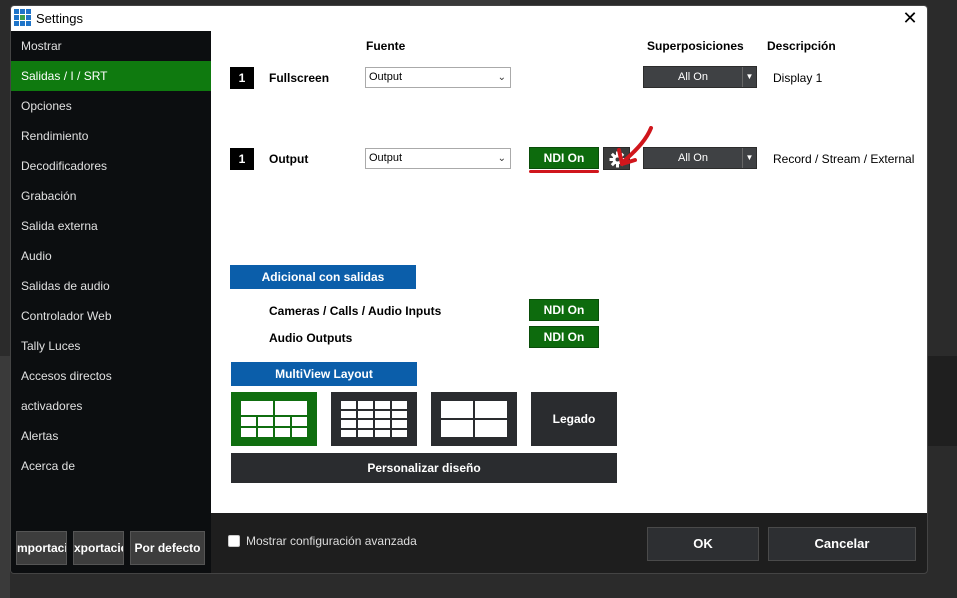 The image size is (957, 598). What do you see at coordinates (355, 311) in the screenshot?
I see `additional-row-label: Cameras / Calls / Audio Inputs` at bounding box center [355, 311].